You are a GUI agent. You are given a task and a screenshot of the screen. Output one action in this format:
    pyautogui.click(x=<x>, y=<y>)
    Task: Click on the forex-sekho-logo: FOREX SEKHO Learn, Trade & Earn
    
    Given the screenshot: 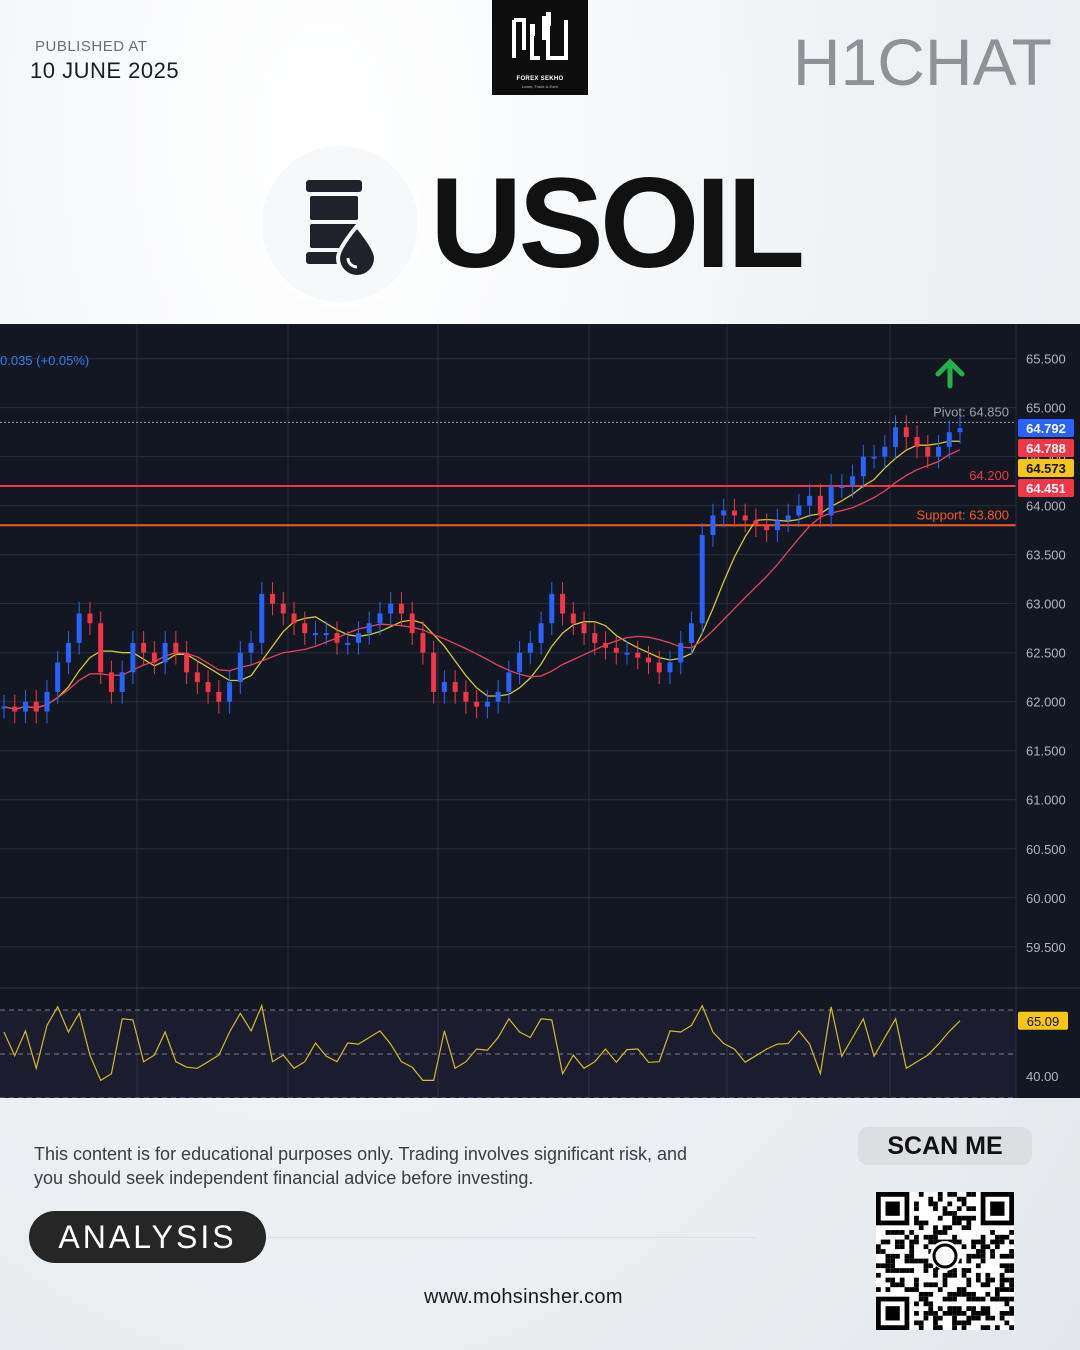 What is the action you would take?
    pyautogui.click(x=540, y=47)
    